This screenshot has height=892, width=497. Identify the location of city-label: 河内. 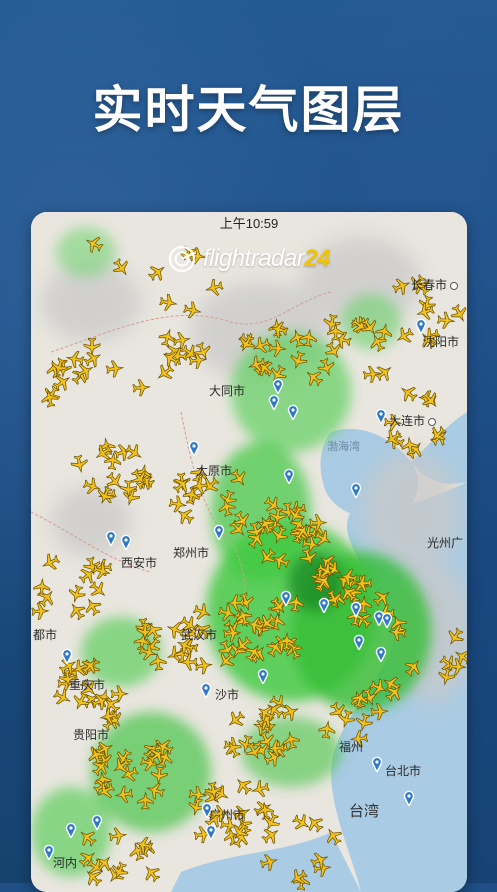
(65, 862).